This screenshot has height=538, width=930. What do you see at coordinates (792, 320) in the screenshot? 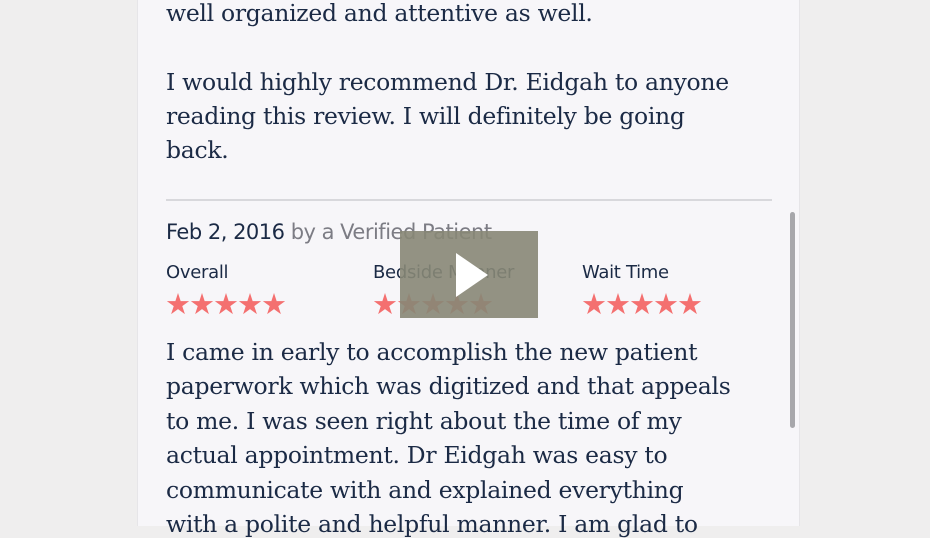
I see `scrollbar` at bounding box center [792, 320].